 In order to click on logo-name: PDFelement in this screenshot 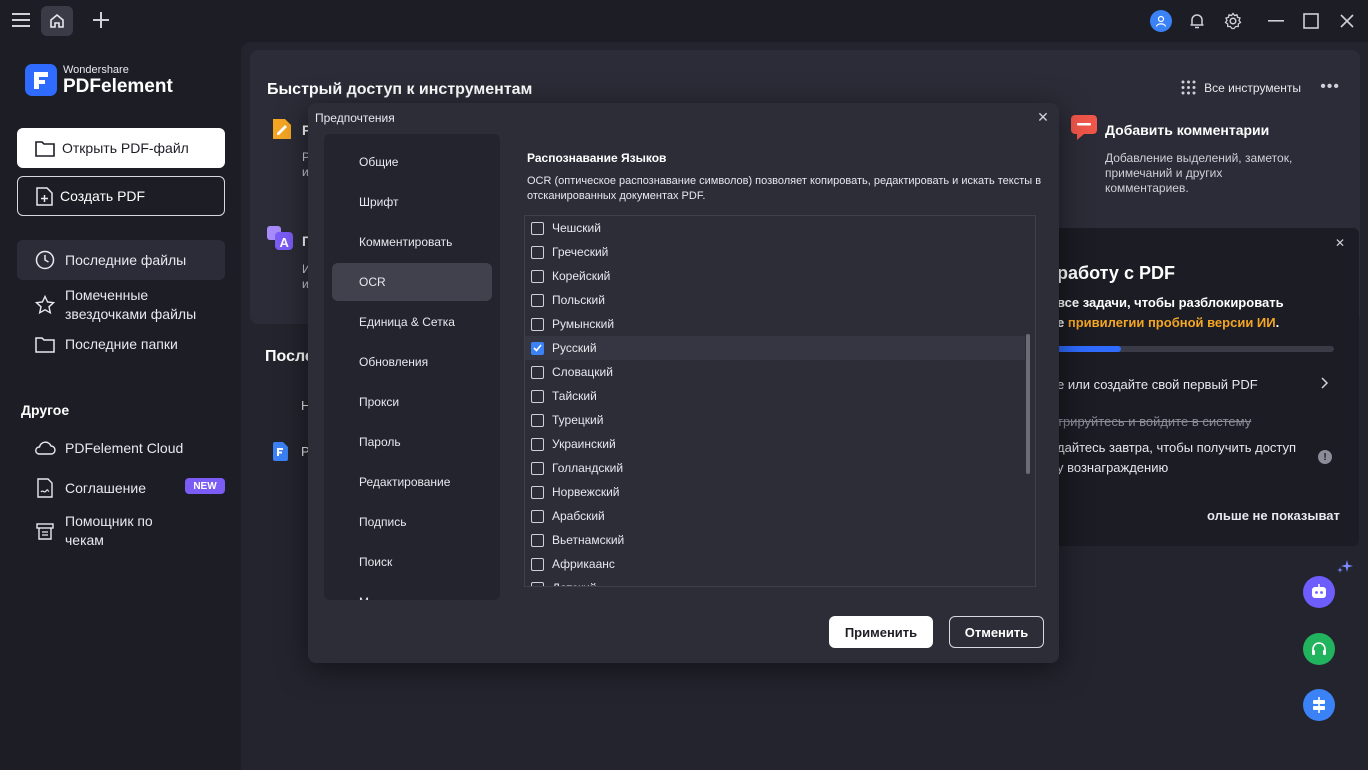, I will do `click(118, 86)`.